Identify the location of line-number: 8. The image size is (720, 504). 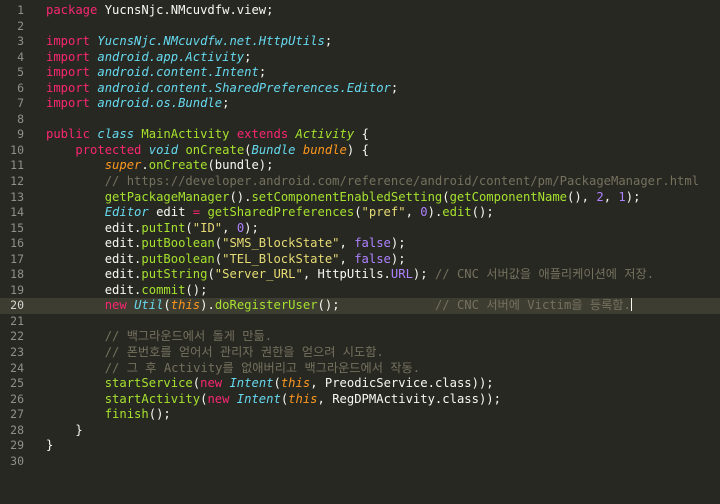
(20, 118).